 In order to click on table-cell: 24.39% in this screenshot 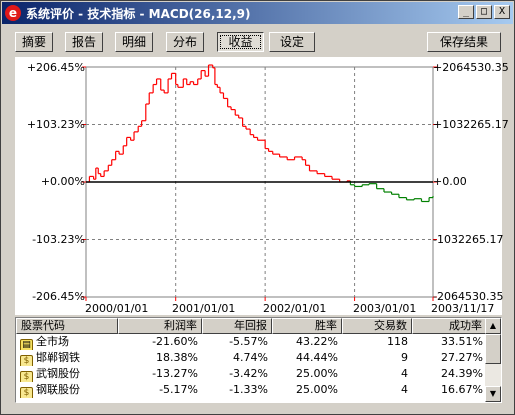, I will do `click(449, 374)`.